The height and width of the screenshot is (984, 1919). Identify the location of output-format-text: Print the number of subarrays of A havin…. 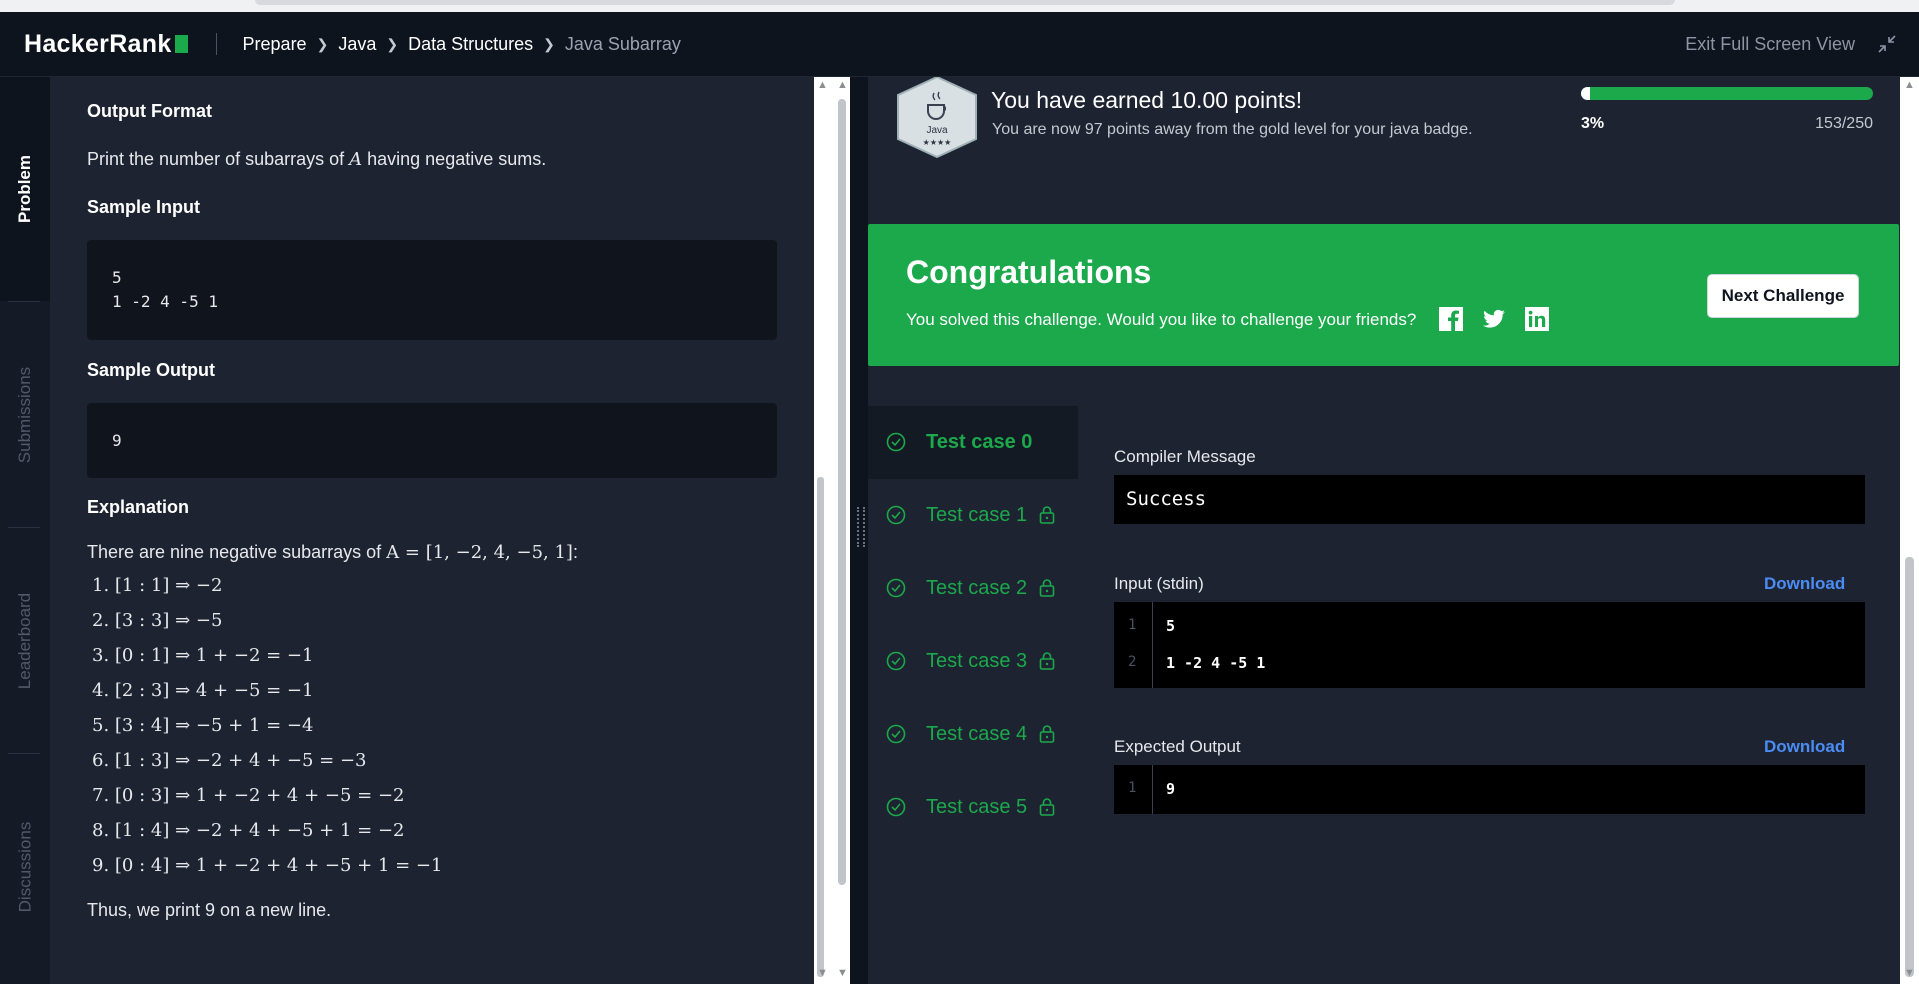
(317, 159).